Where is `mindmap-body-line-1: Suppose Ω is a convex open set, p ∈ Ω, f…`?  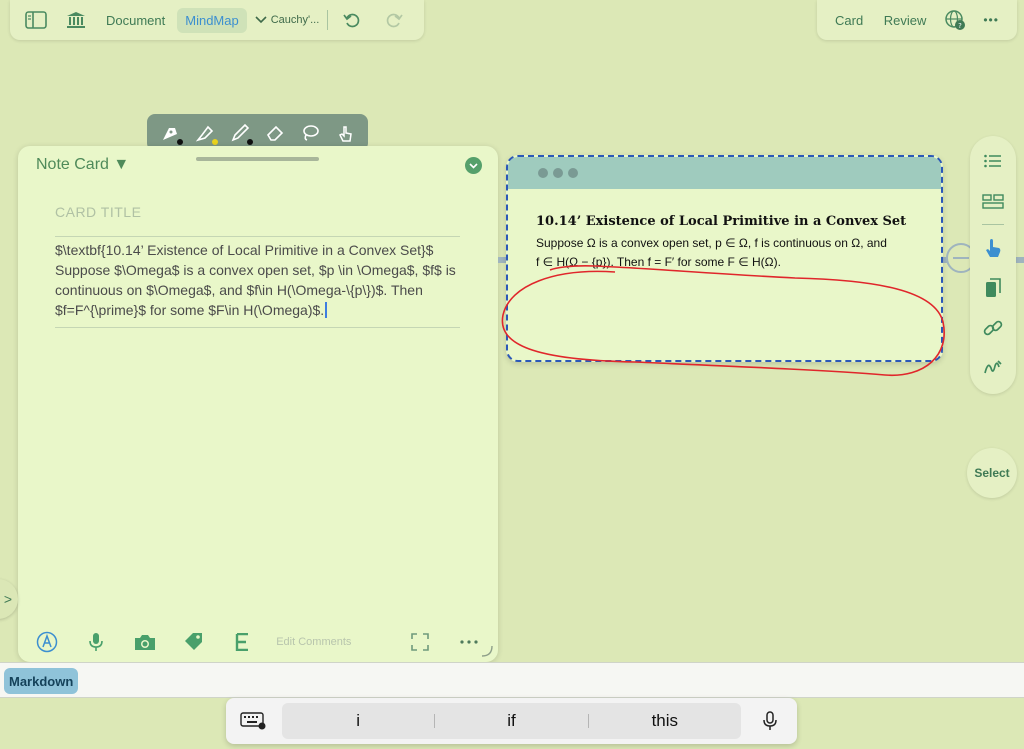
mindmap-body-line-1: Suppose Ω is a convex open set, p ∈ Ω, f… is located at coordinates (711, 243).